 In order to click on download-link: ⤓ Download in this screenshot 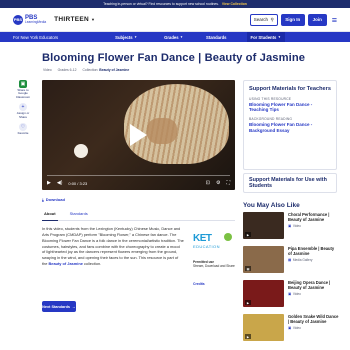, I will do `click(53, 199)`.